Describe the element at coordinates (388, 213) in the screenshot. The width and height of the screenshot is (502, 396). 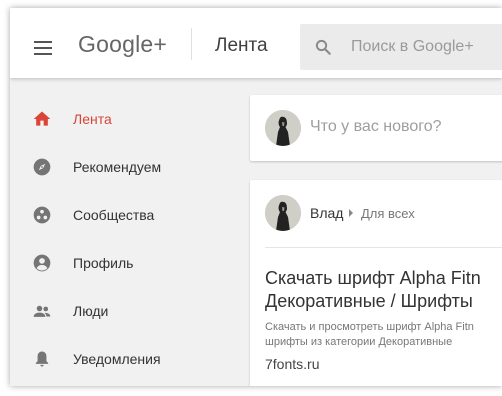
I see `post-visibility: Для всех` at that location.